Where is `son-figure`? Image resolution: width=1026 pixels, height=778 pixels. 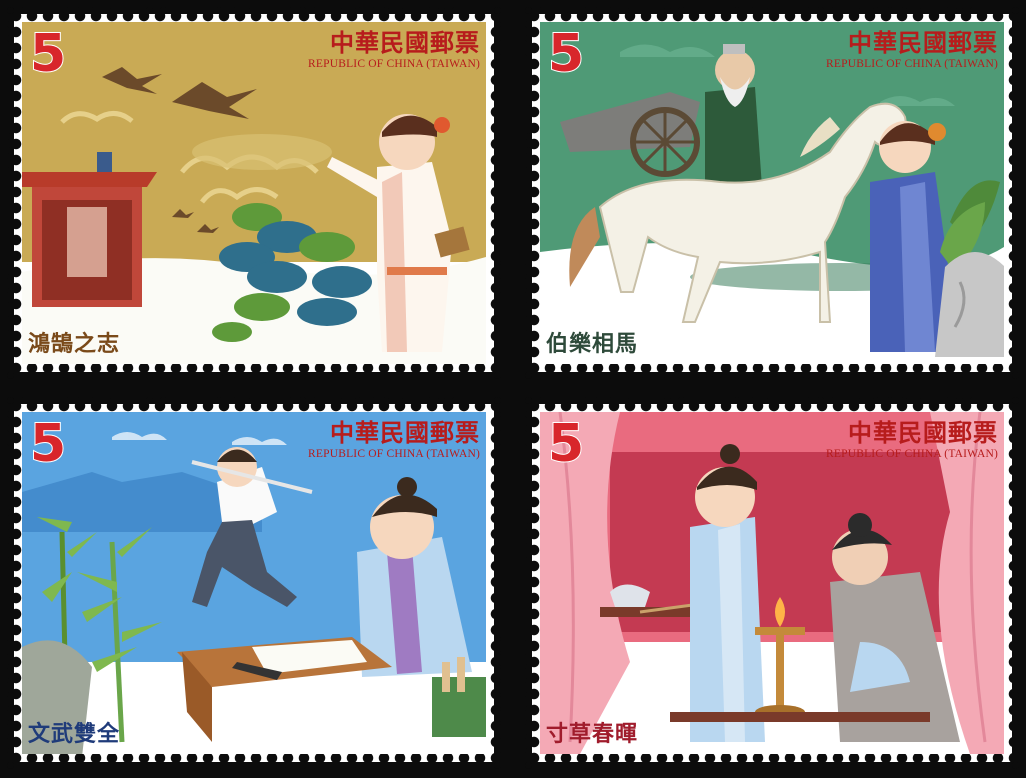
son-figure is located at coordinates (727, 593).